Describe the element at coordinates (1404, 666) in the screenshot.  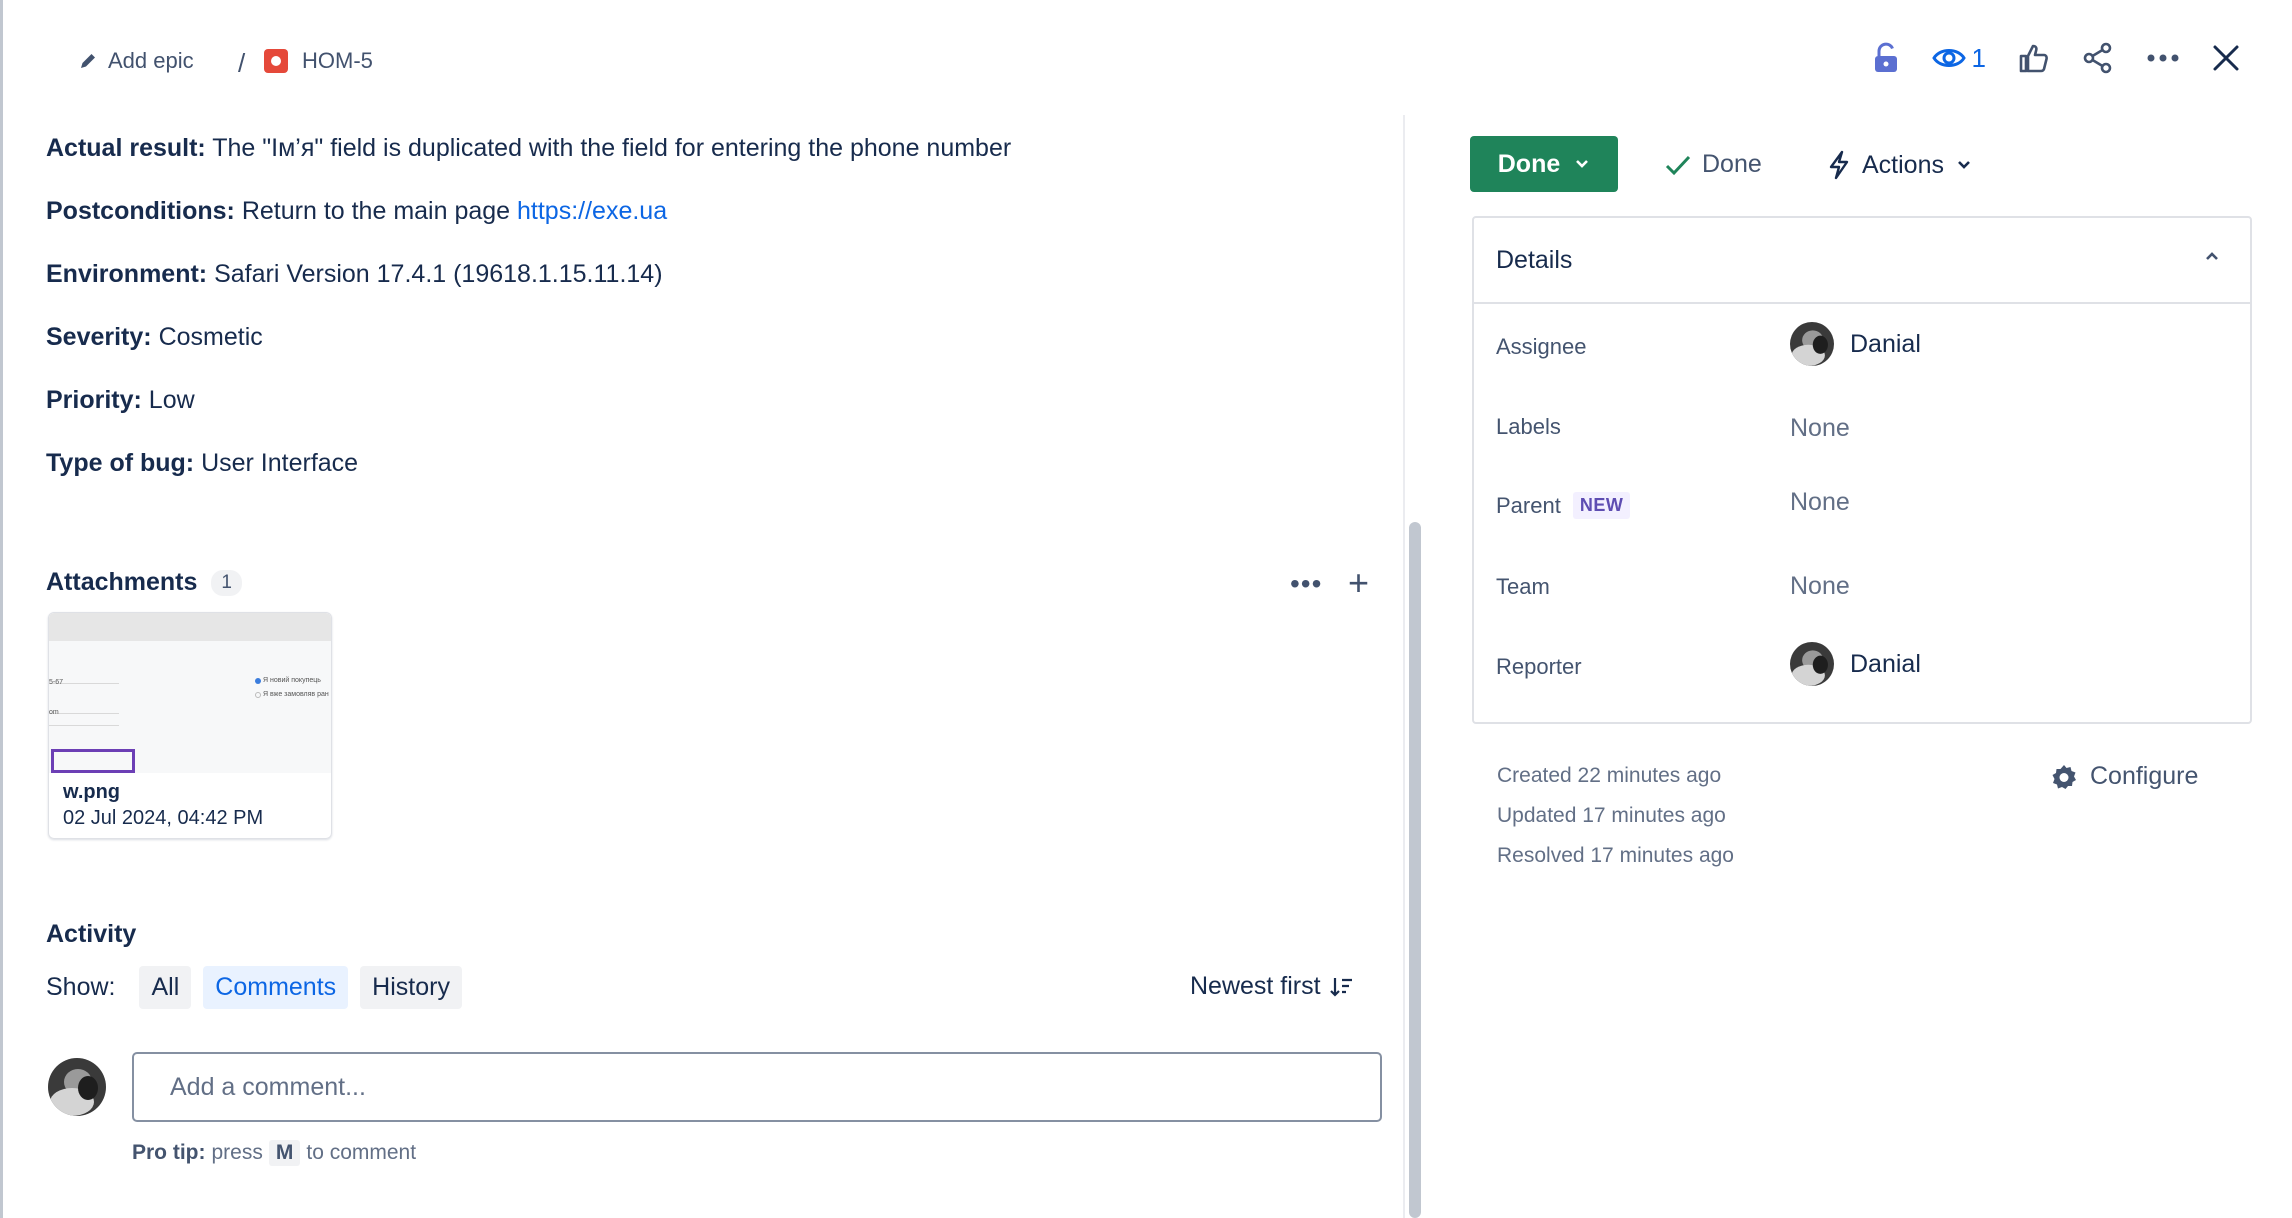
I see `column-divider` at that location.